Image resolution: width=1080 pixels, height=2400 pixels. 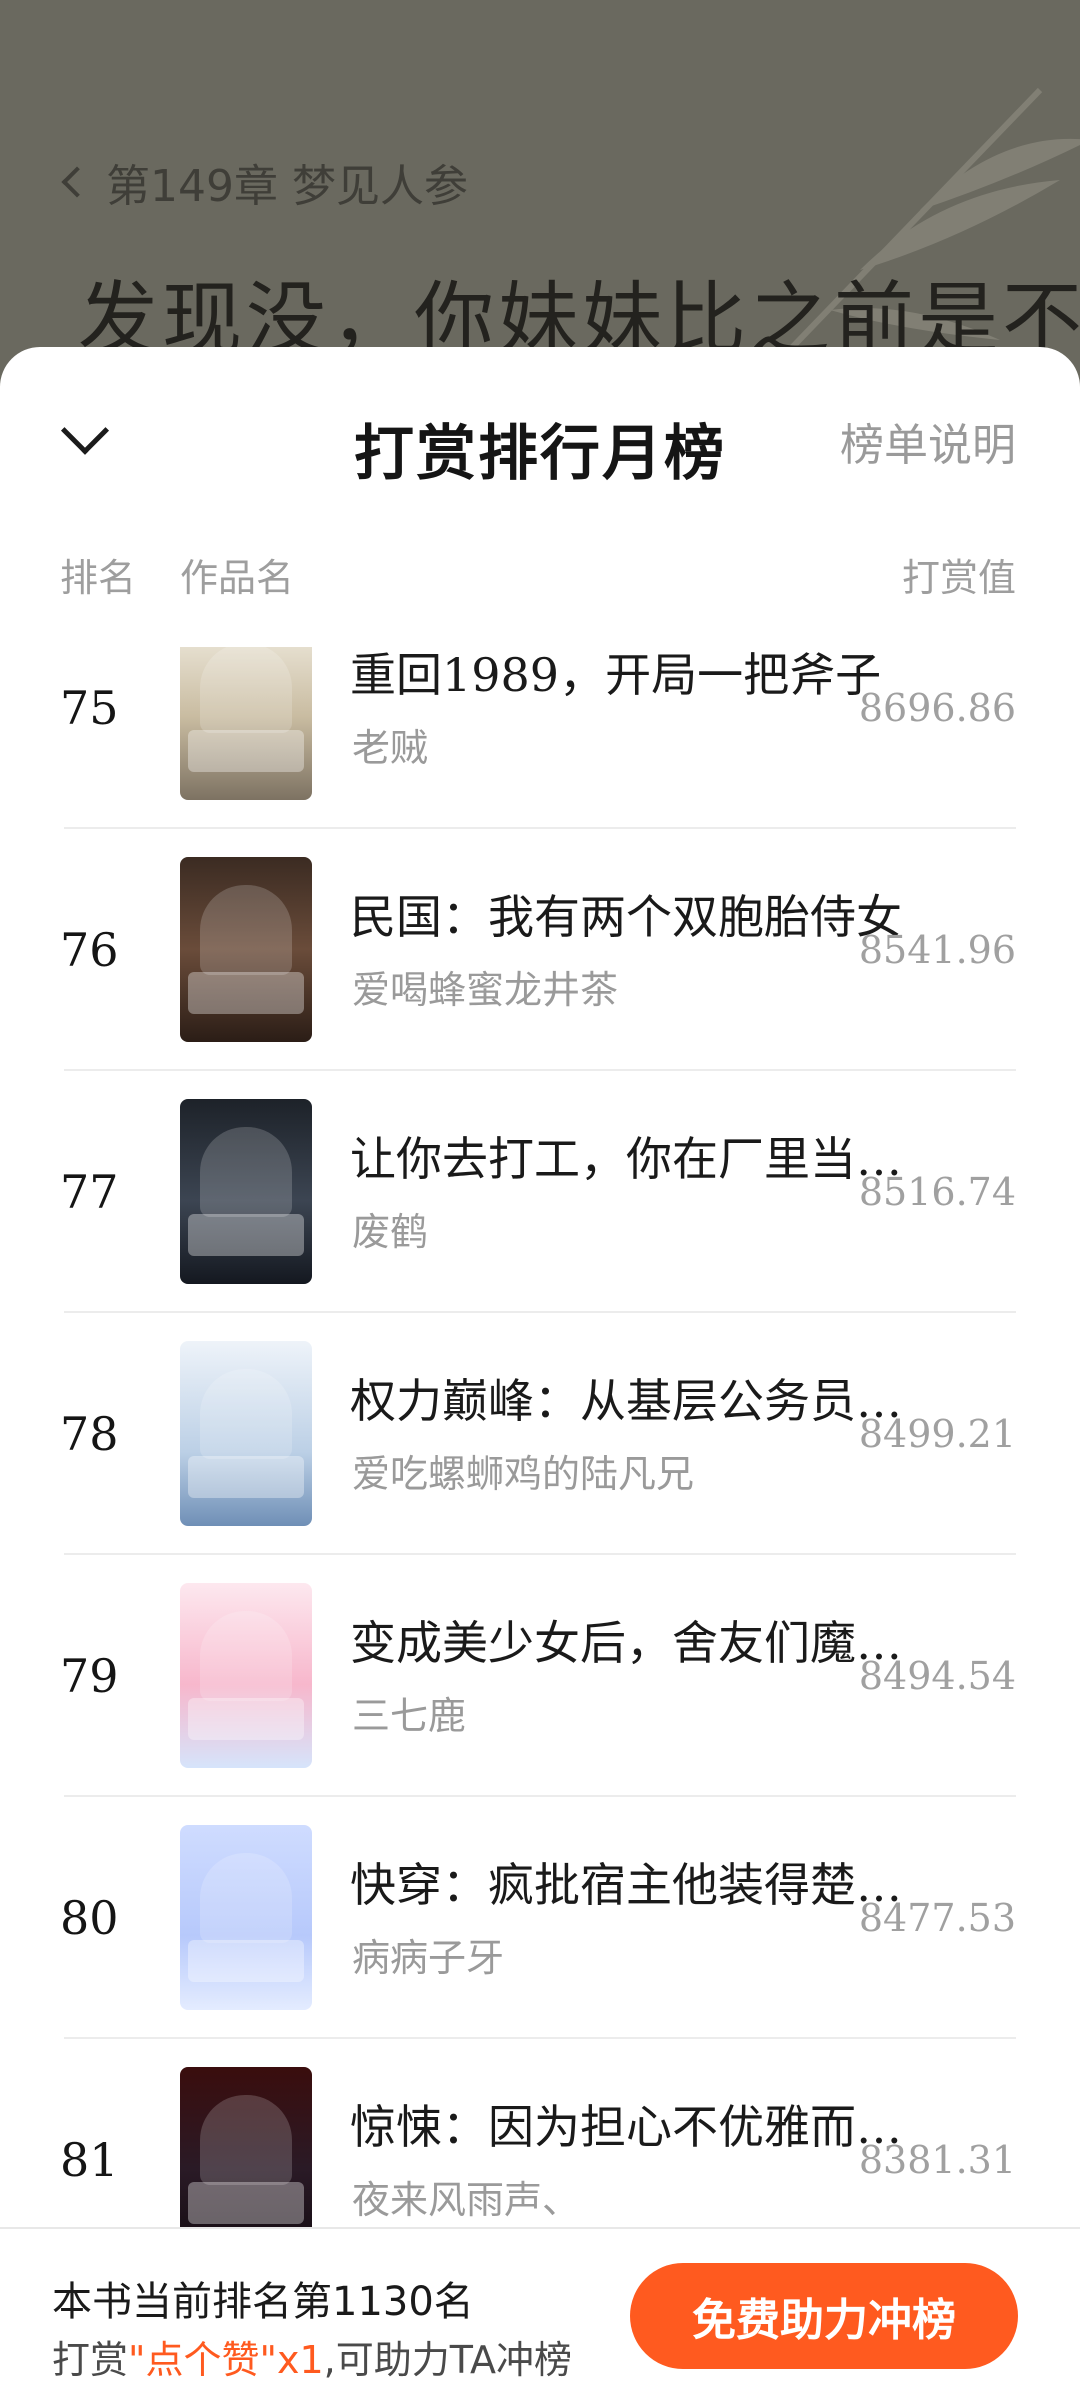 I want to click on list-item: 75 重回1989，开局一把斧子 老贼 8696.86, so click(x=538, y=738).